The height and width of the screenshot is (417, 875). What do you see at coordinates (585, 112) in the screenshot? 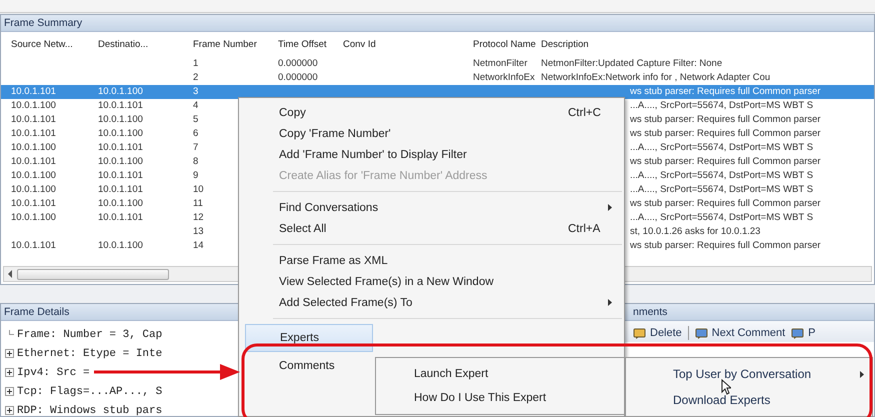
I see `shortcut-label: Ctrl+C` at bounding box center [585, 112].